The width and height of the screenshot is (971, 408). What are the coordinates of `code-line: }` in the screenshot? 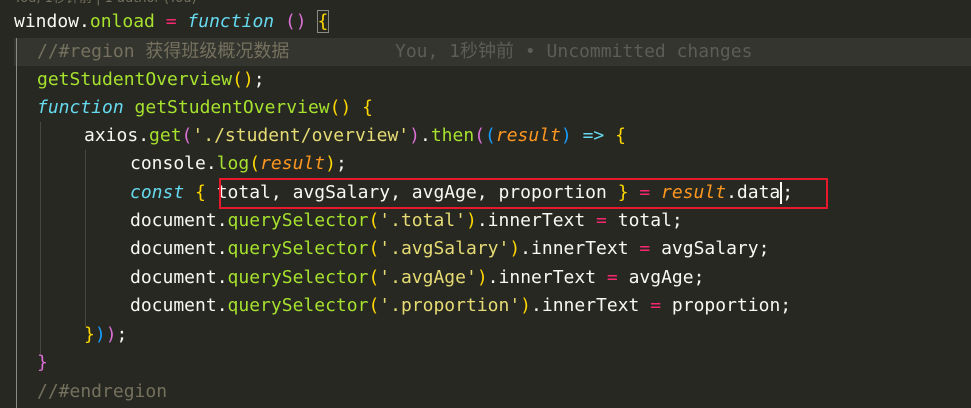 It's located at (42, 363).